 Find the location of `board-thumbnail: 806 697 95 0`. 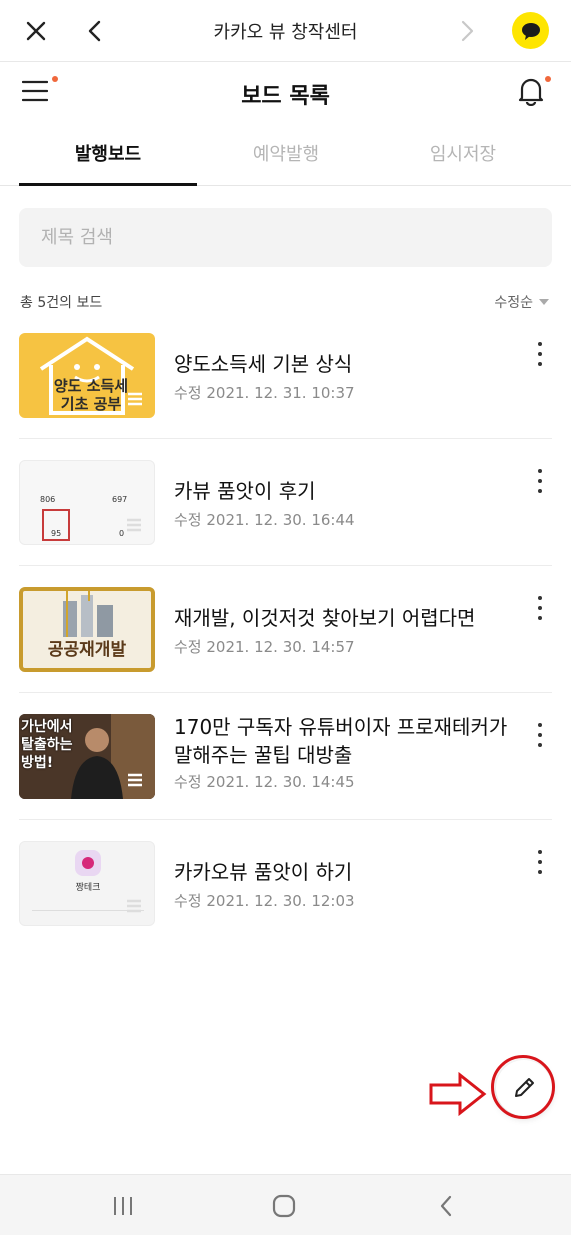

board-thumbnail: 806 697 95 0 is located at coordinates (87, 502).